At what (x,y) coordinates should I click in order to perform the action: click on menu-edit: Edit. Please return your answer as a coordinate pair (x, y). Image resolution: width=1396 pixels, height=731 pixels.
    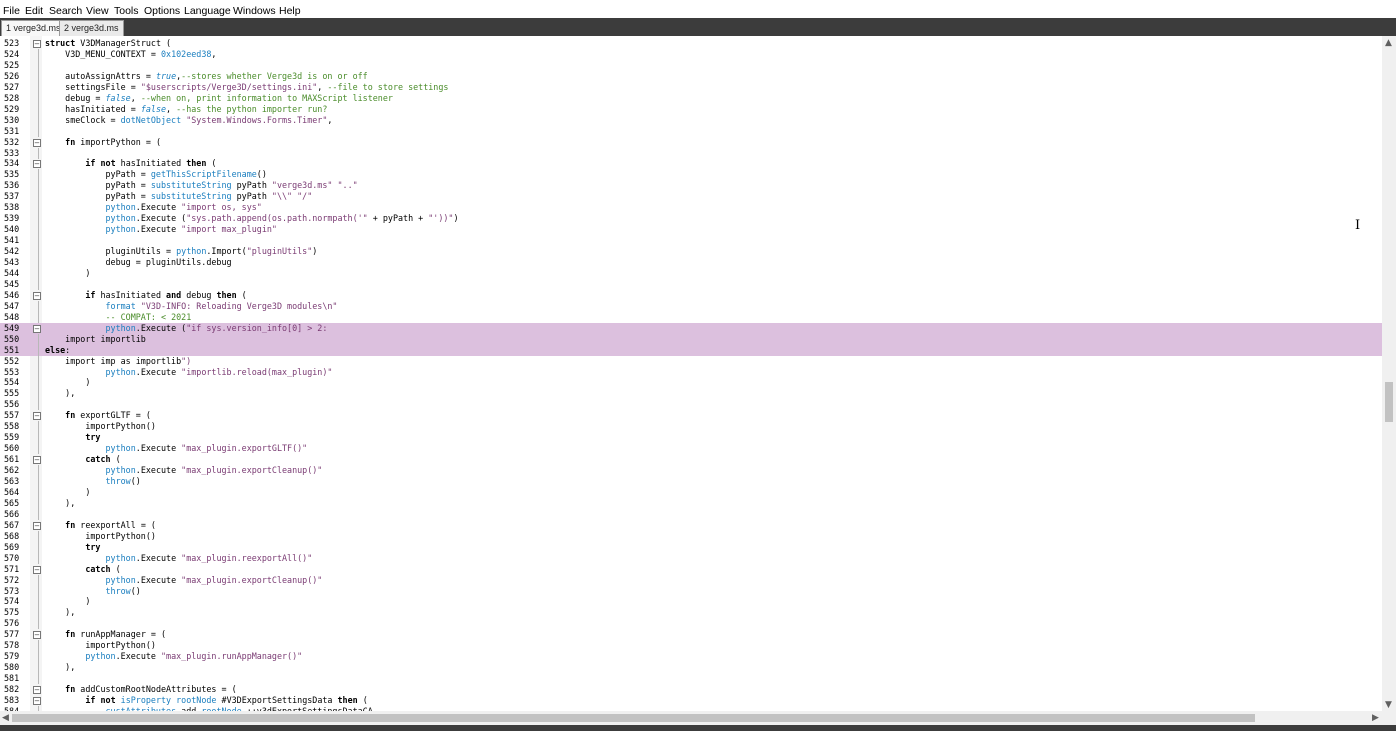
    Looking at the image, I should click on (34, 11).